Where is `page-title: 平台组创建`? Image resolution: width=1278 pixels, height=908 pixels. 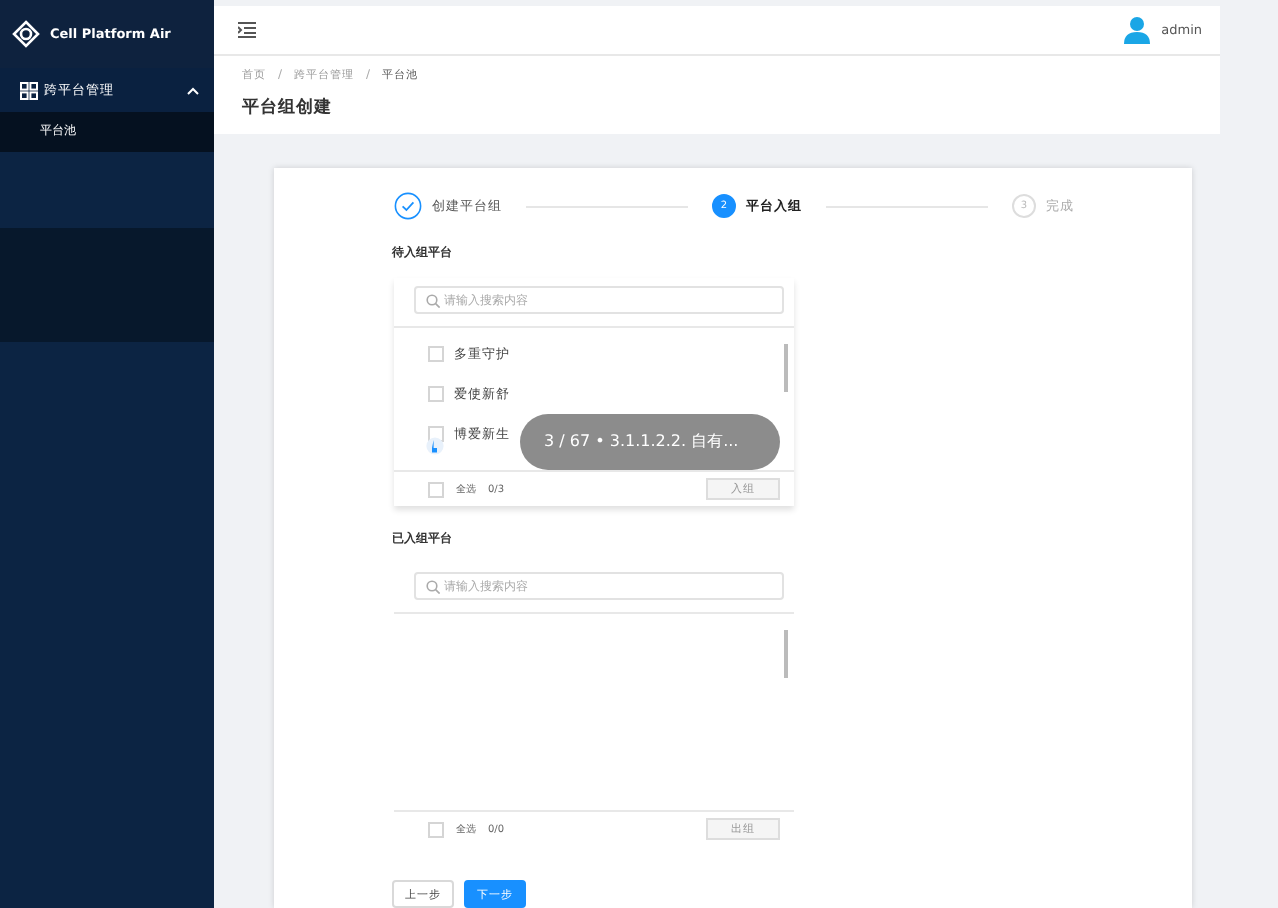 page-title: 平台组创建 is located at coordinates (288, 108).